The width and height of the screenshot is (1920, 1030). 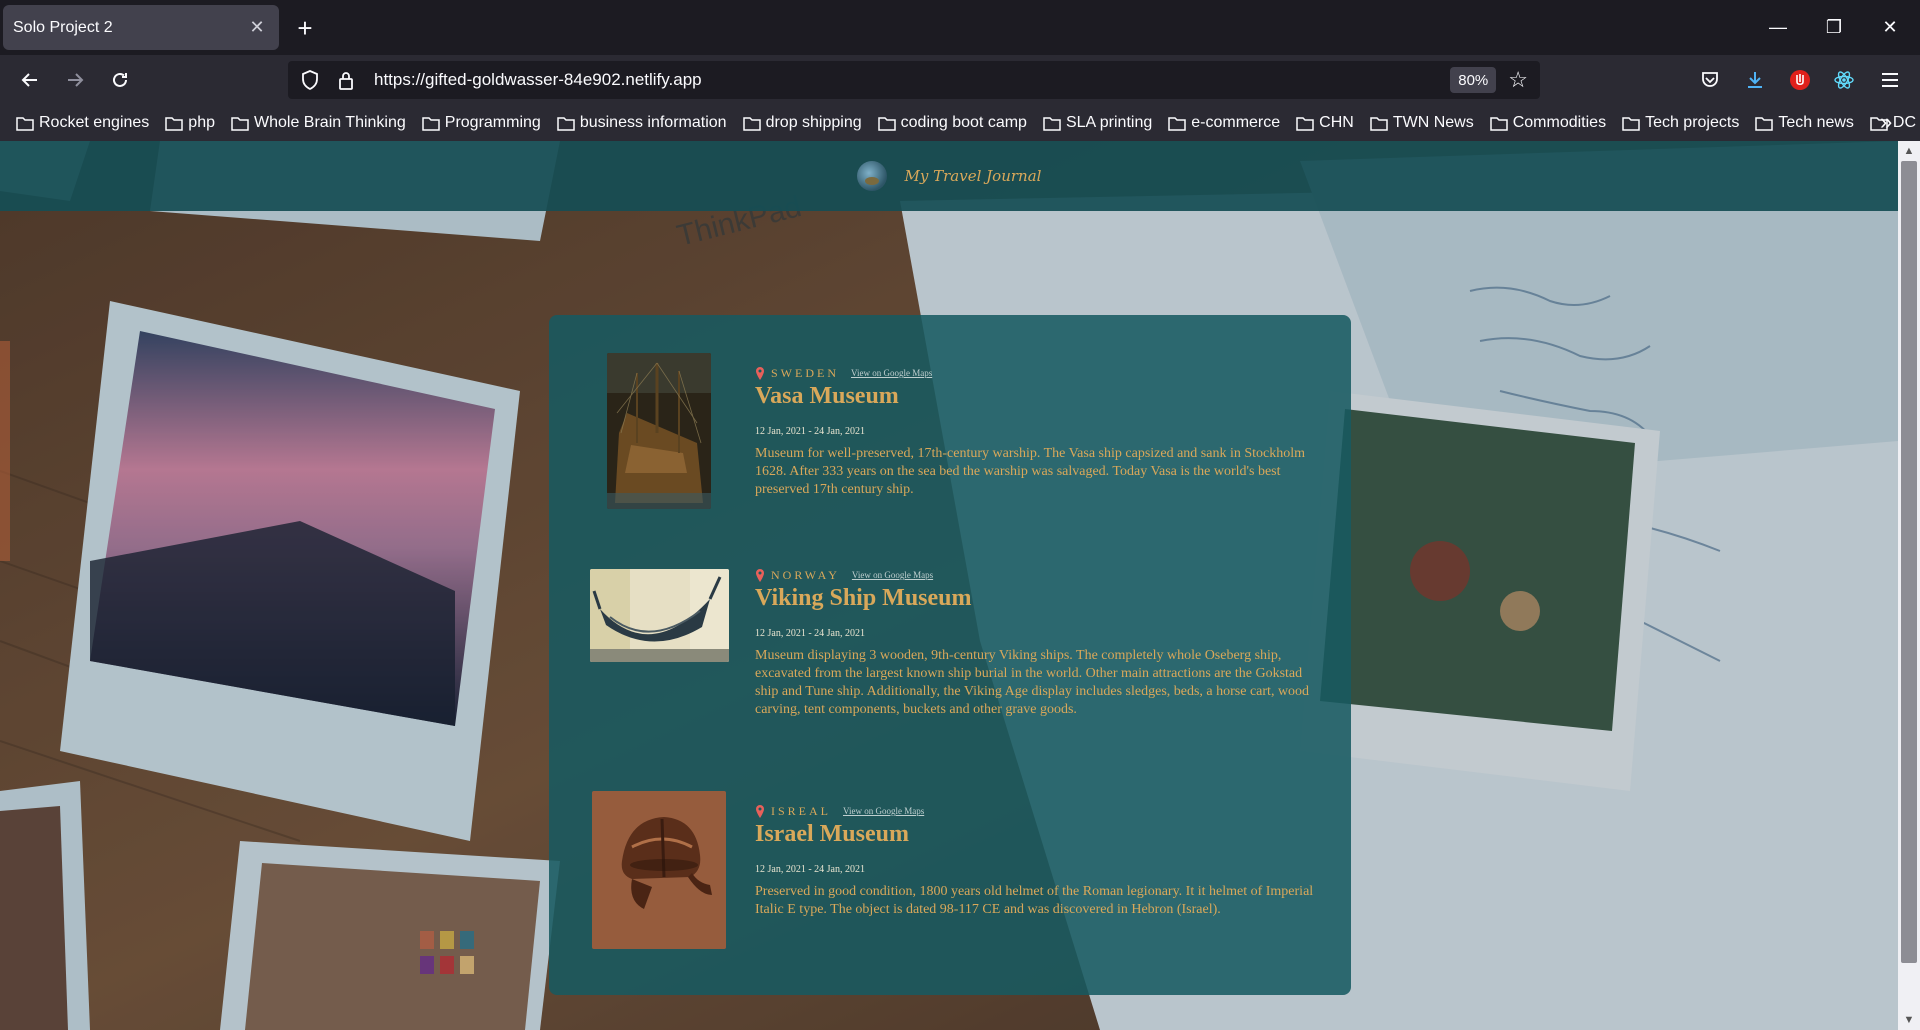 I want to click on bookmark-label: Rocket engines, so click(x=94, y=122).